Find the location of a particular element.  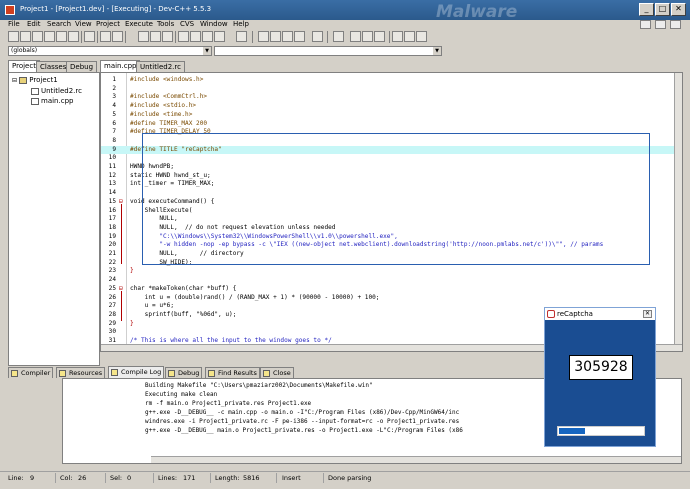

new-file-icon is located at coordinates (13, 36).